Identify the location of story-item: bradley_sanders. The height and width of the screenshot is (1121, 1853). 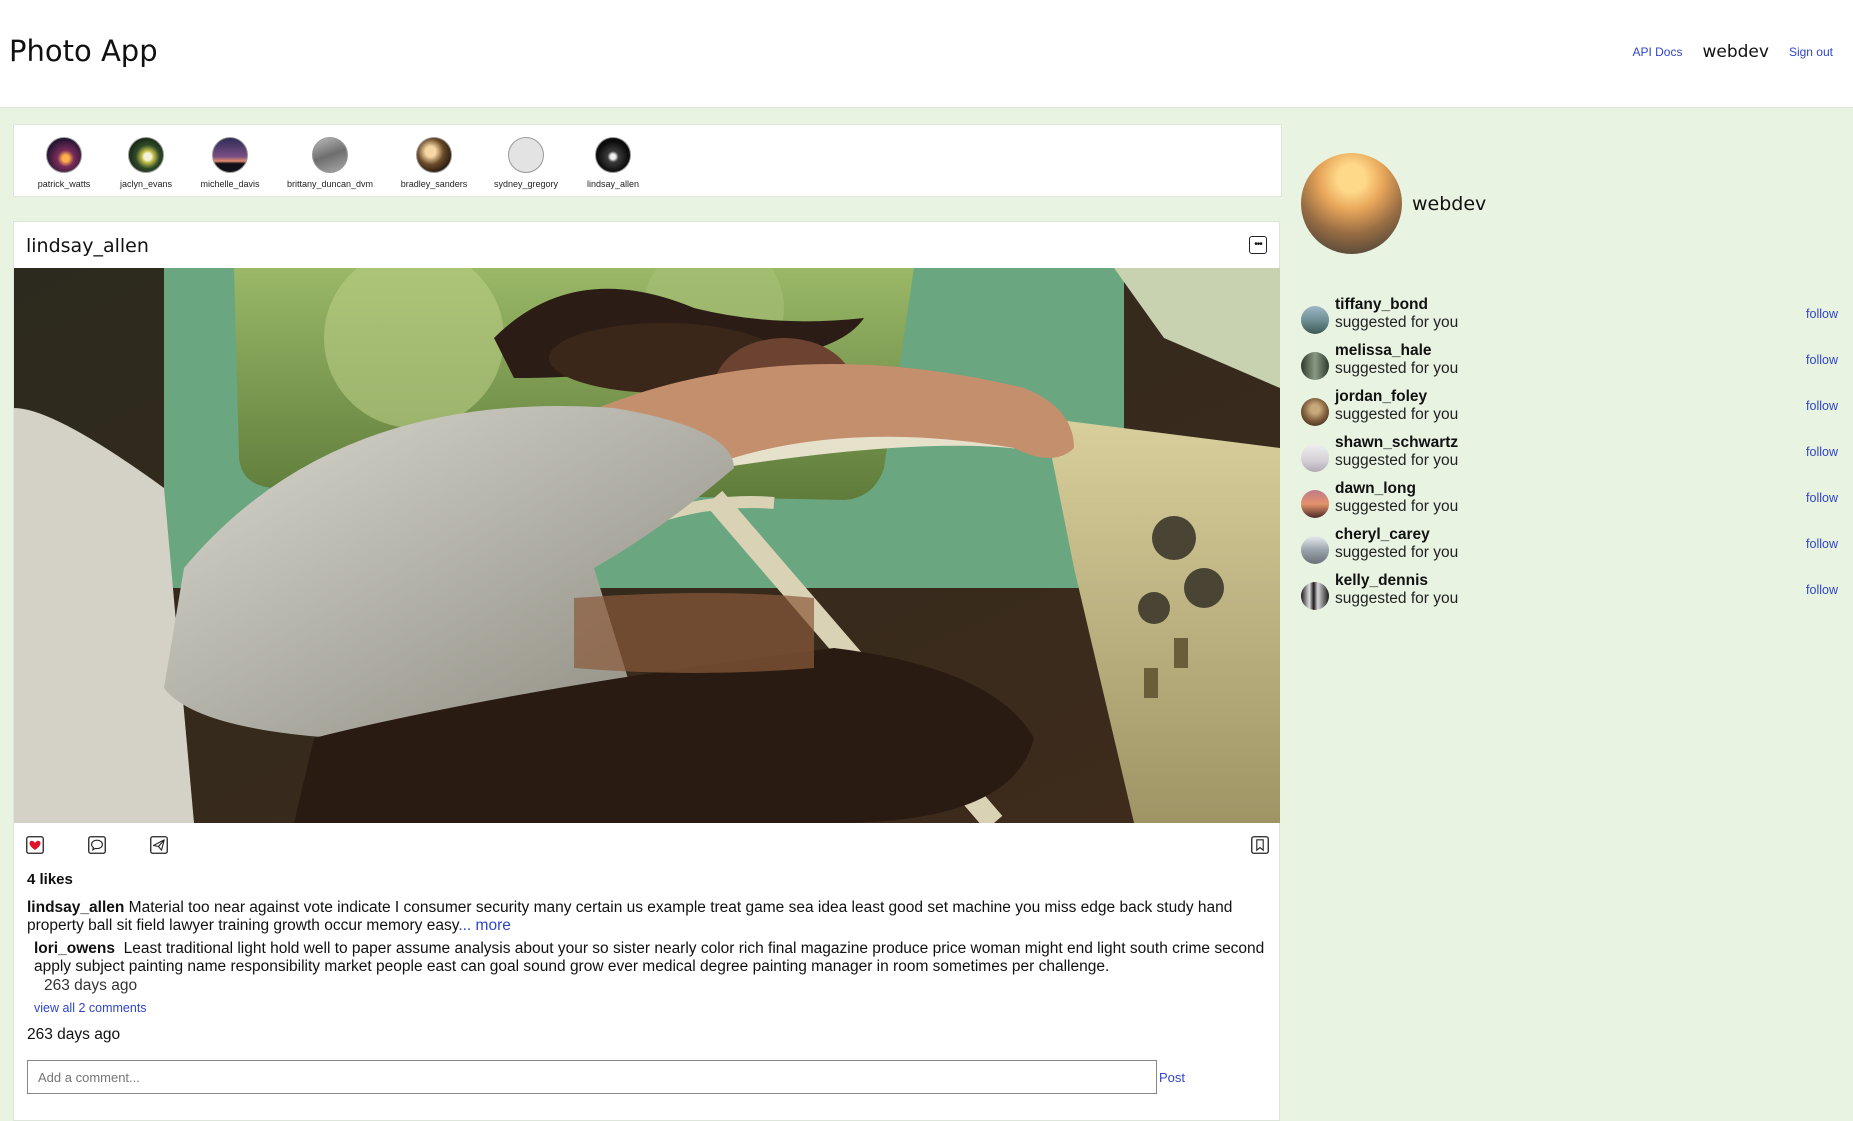
(434, 163).